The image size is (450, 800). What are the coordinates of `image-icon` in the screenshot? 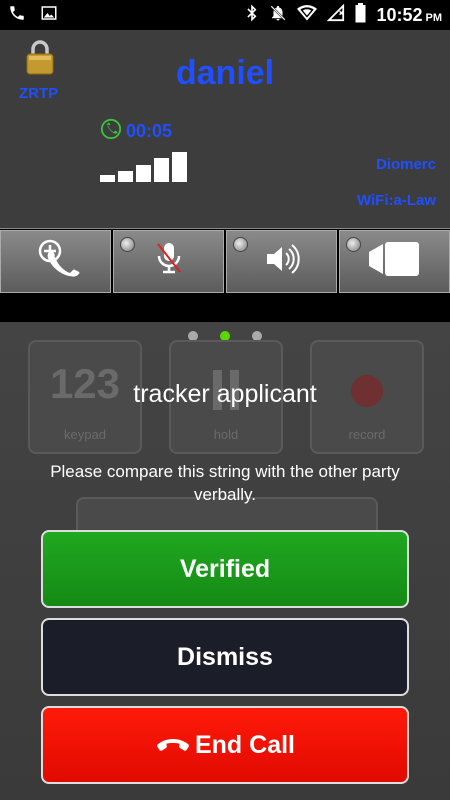 It's located at (49, 15).